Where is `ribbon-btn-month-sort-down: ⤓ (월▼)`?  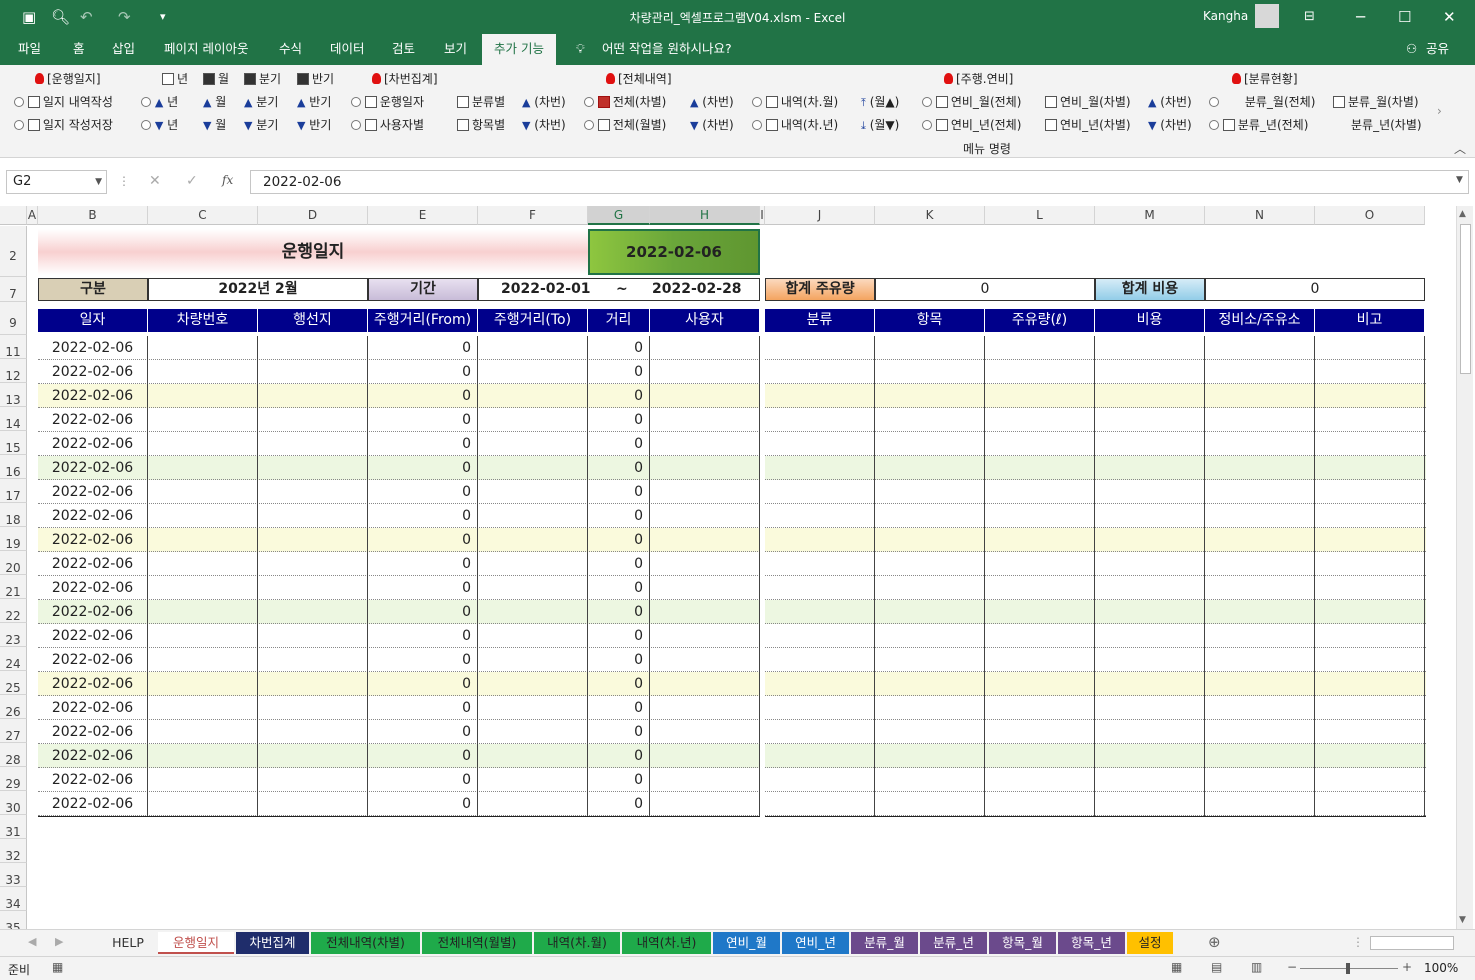
ribbon-btn-month-sort-down: ⤓ (월▼) is located at coordinates (880, 125).